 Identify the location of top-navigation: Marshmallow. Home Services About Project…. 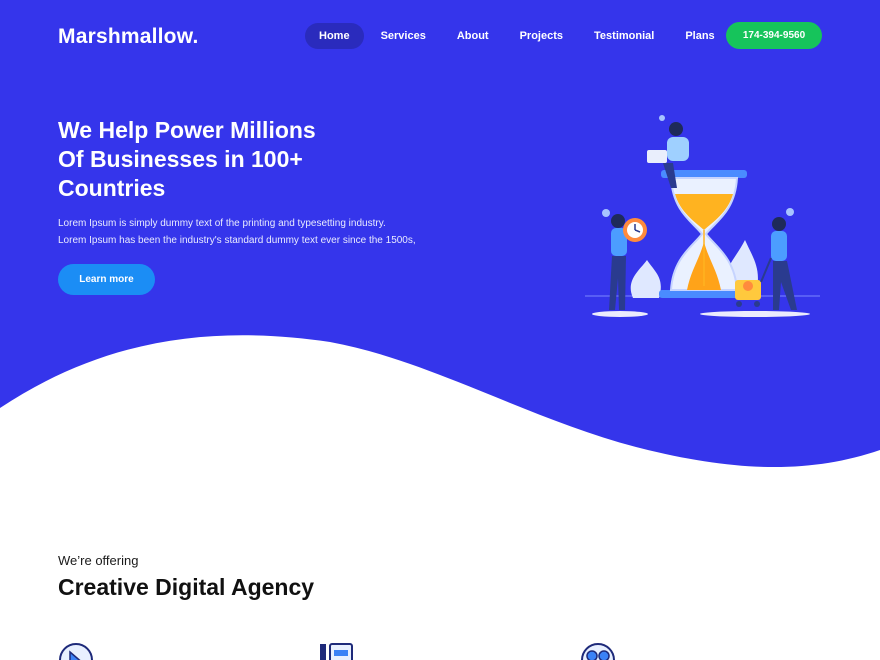
(440, 36).